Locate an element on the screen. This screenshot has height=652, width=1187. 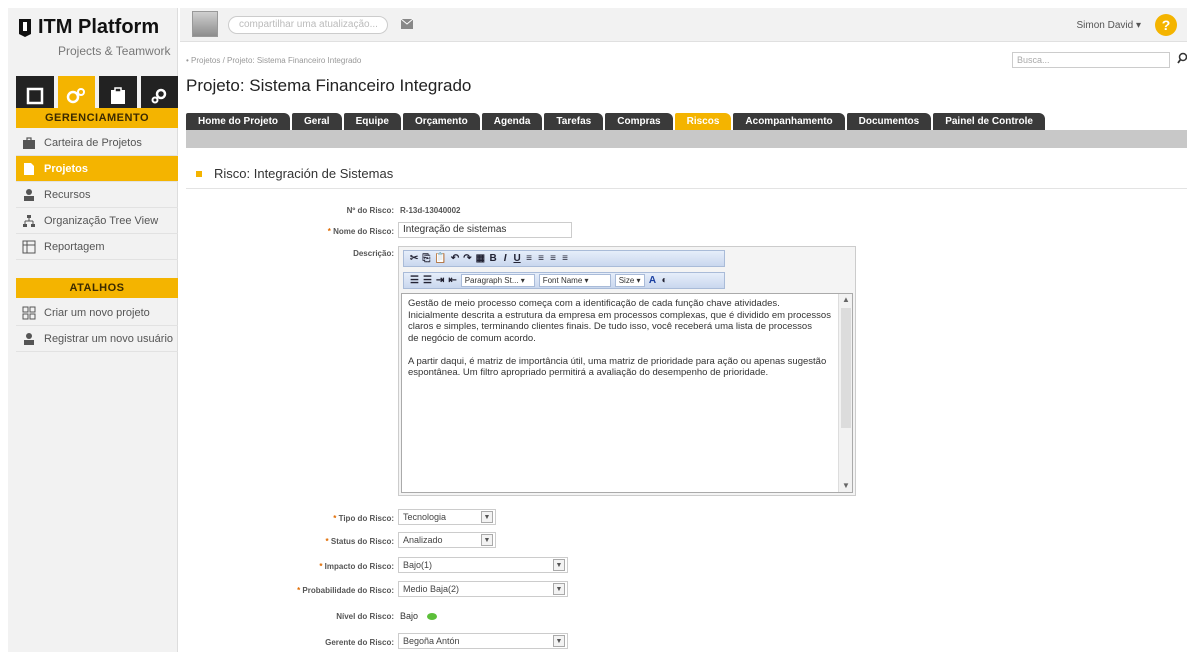
tab-budget: Orçamento is located at coordinates (441, 121).